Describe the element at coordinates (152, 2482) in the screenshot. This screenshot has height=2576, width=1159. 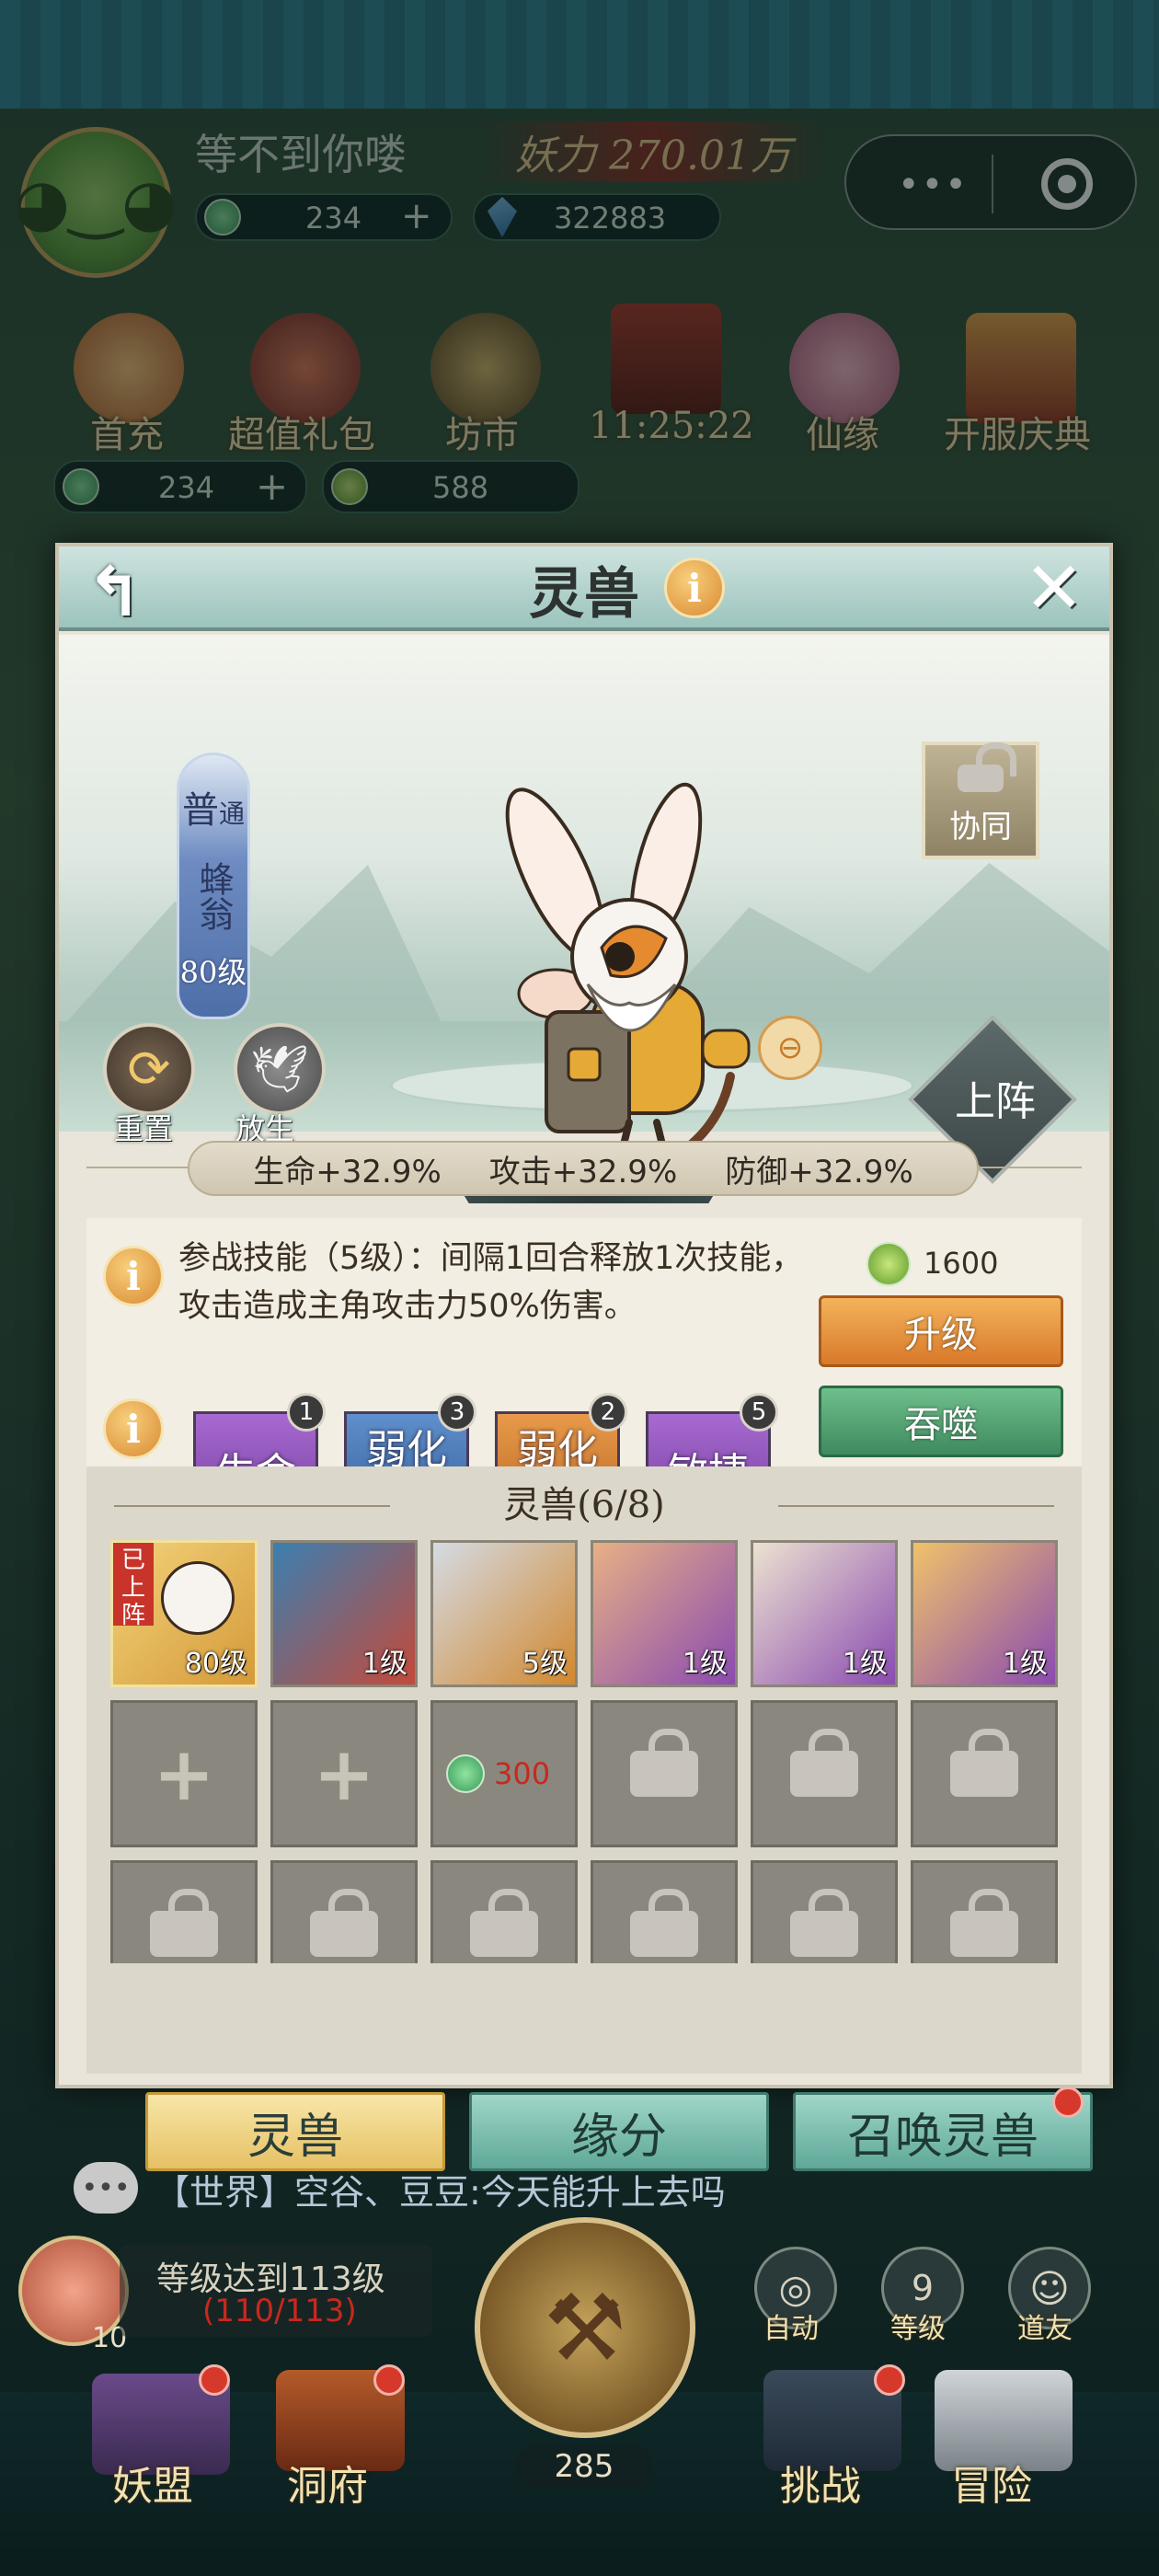
I see `nav-alliance: 妖盟` at that location.